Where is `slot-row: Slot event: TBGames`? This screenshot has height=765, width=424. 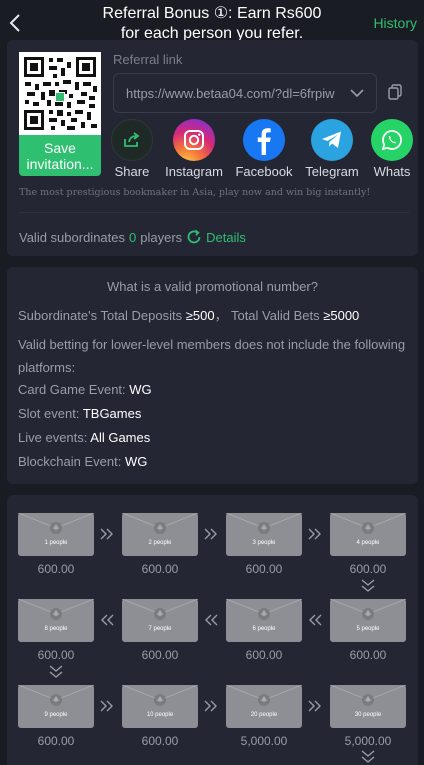 slot-row: Slot event: TBGames is located at coordinates (80, 413).